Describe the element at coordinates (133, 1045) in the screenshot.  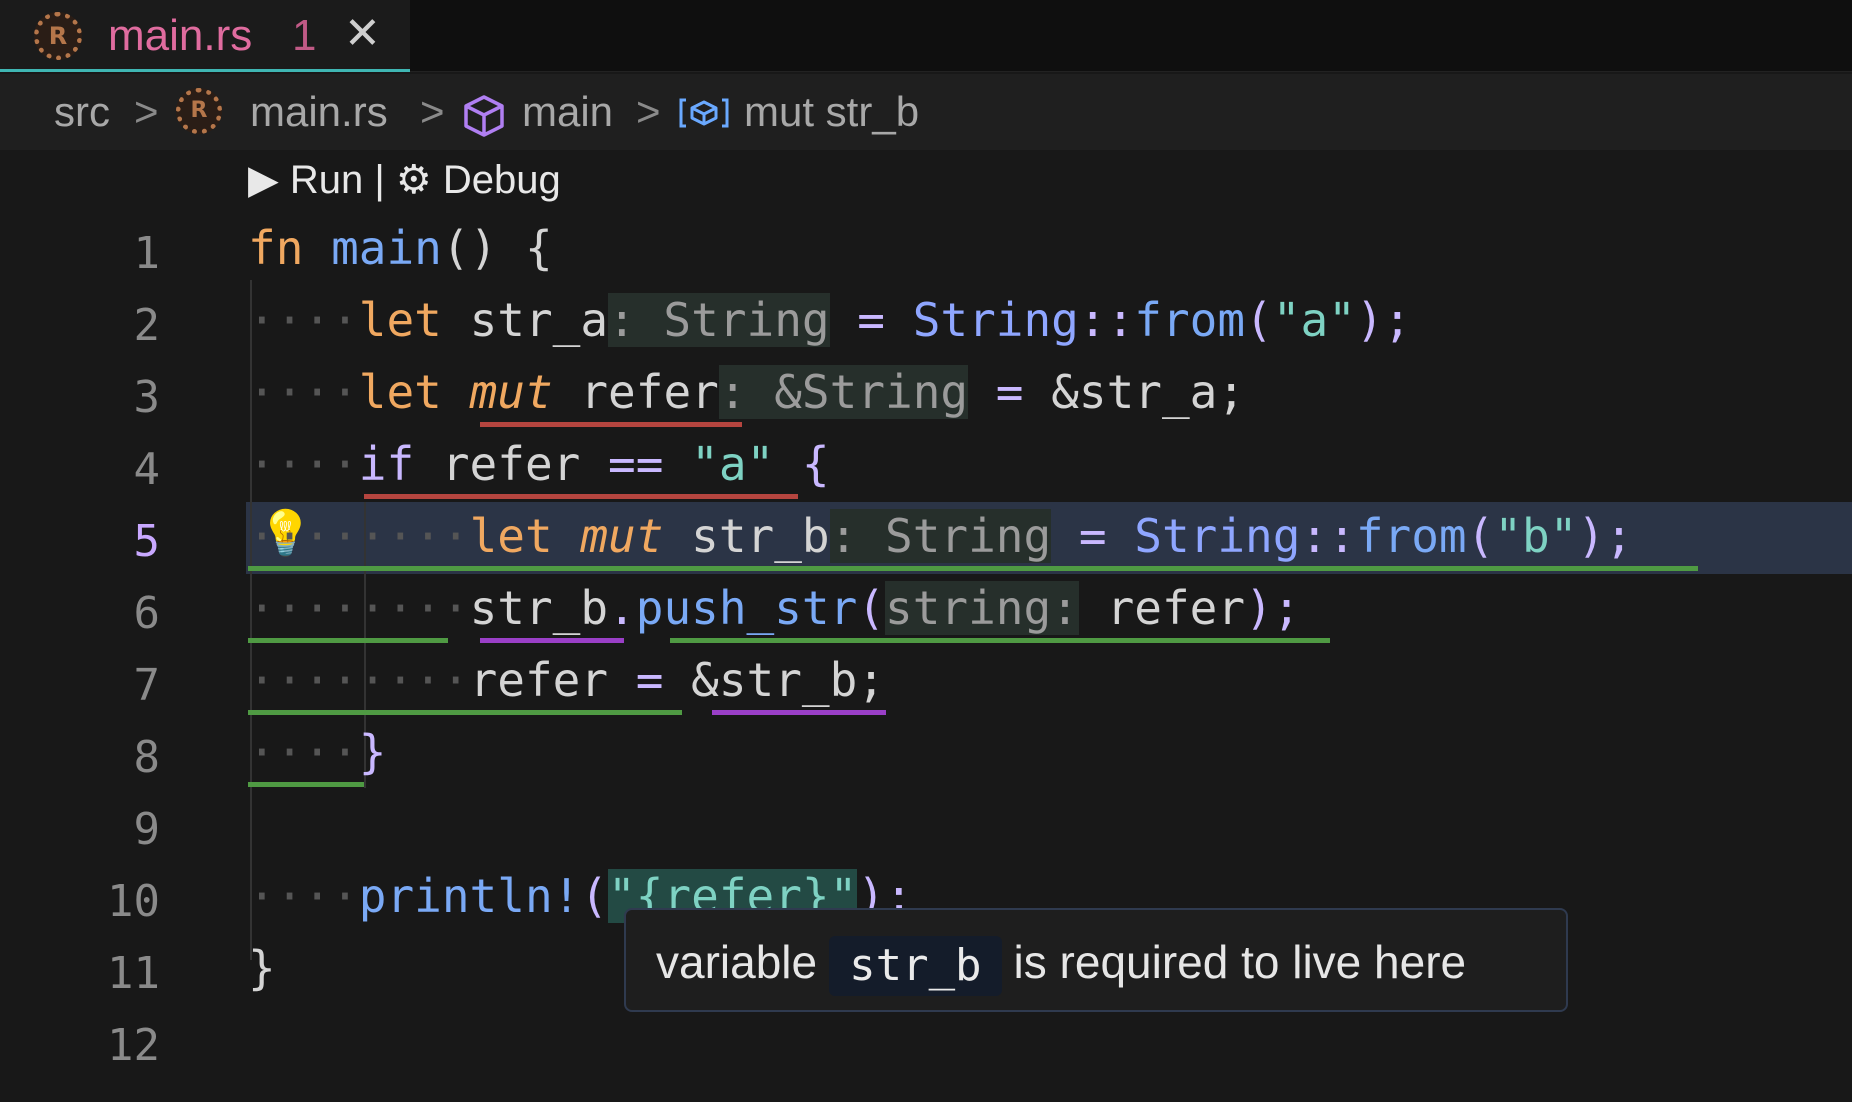
I see `line-number: 12` at that location.